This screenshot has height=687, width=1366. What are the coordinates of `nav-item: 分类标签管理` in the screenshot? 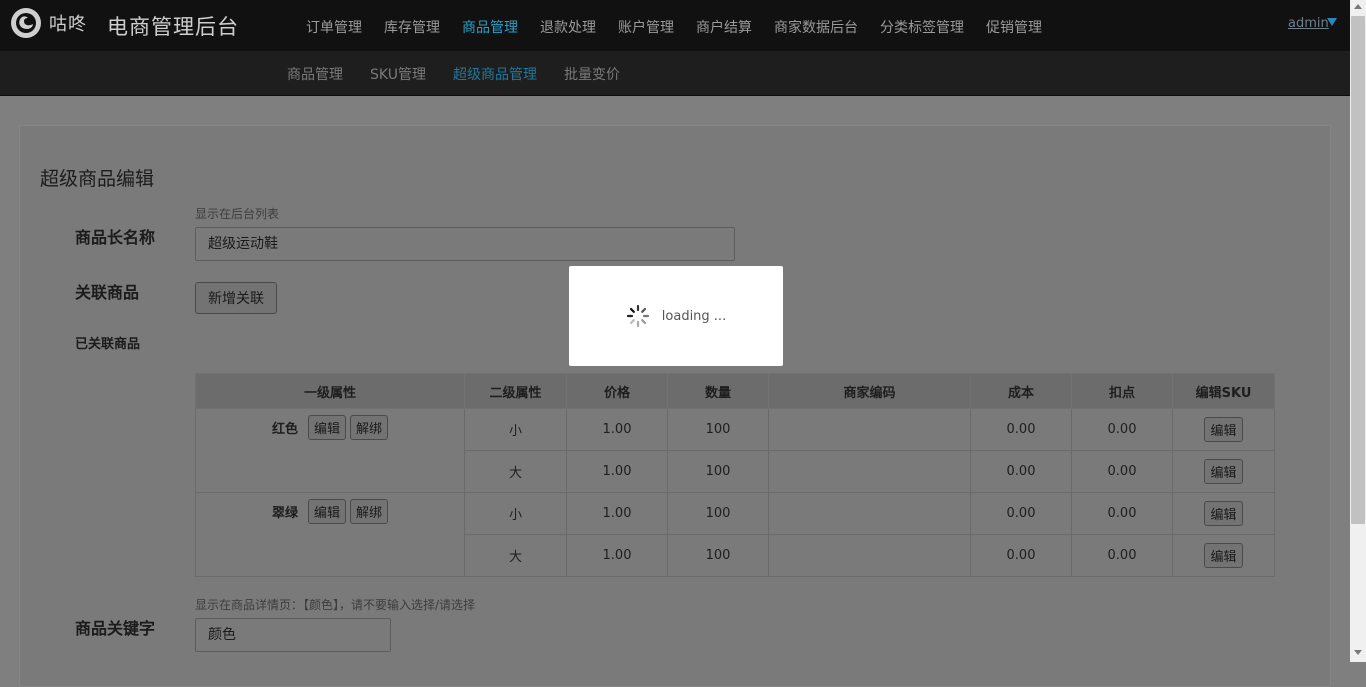 It's located at (922, 27).